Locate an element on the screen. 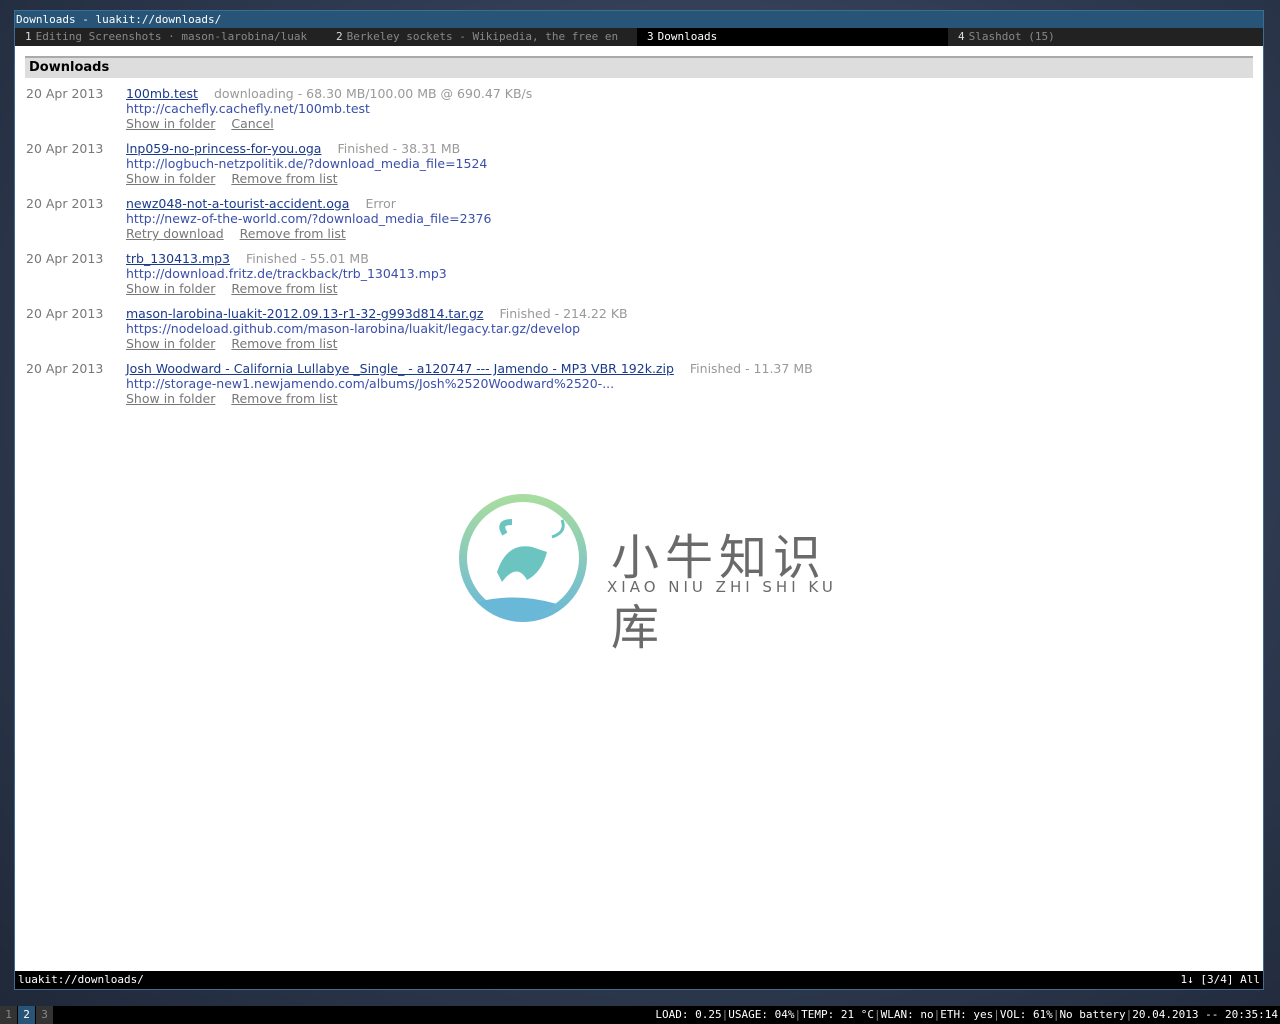 This screenshot has width=1280, height=1024. download-status: Finished - 214.22 KB is located at coordinates (563, 313).